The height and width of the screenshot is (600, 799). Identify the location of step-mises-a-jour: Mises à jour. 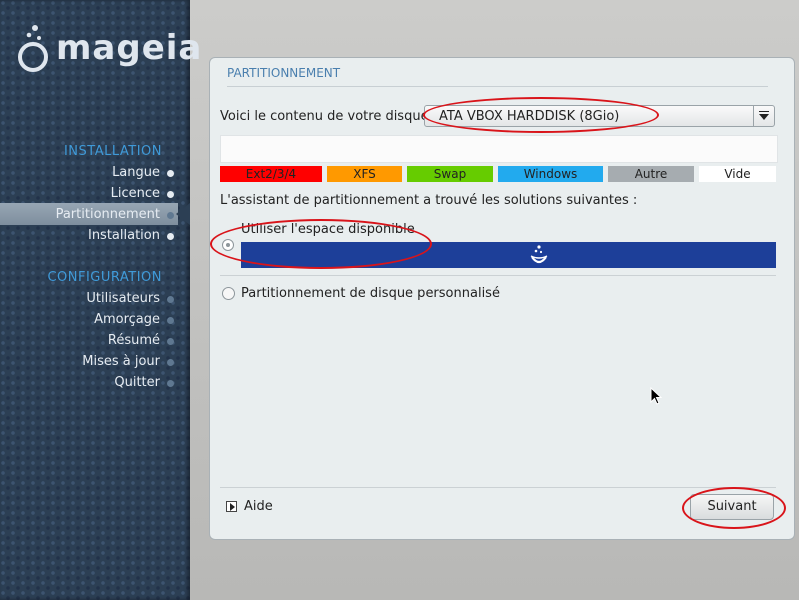
(128, 361).